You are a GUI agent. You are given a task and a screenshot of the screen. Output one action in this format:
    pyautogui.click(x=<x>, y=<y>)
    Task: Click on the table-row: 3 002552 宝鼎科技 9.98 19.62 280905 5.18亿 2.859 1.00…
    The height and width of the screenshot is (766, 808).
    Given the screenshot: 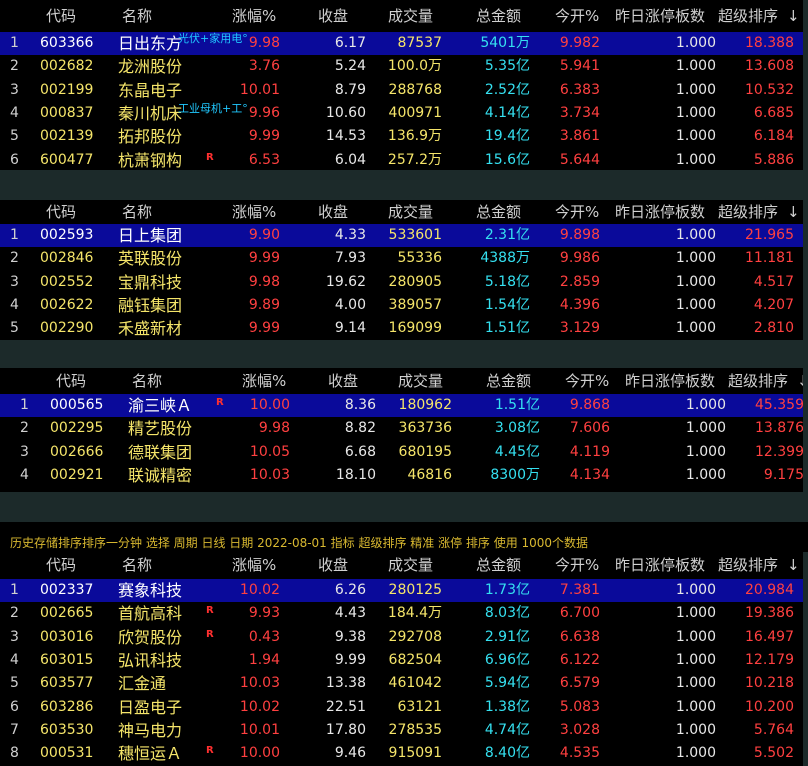 What is the action you would take?
    pyautogui.click(x=401, y=282)
    